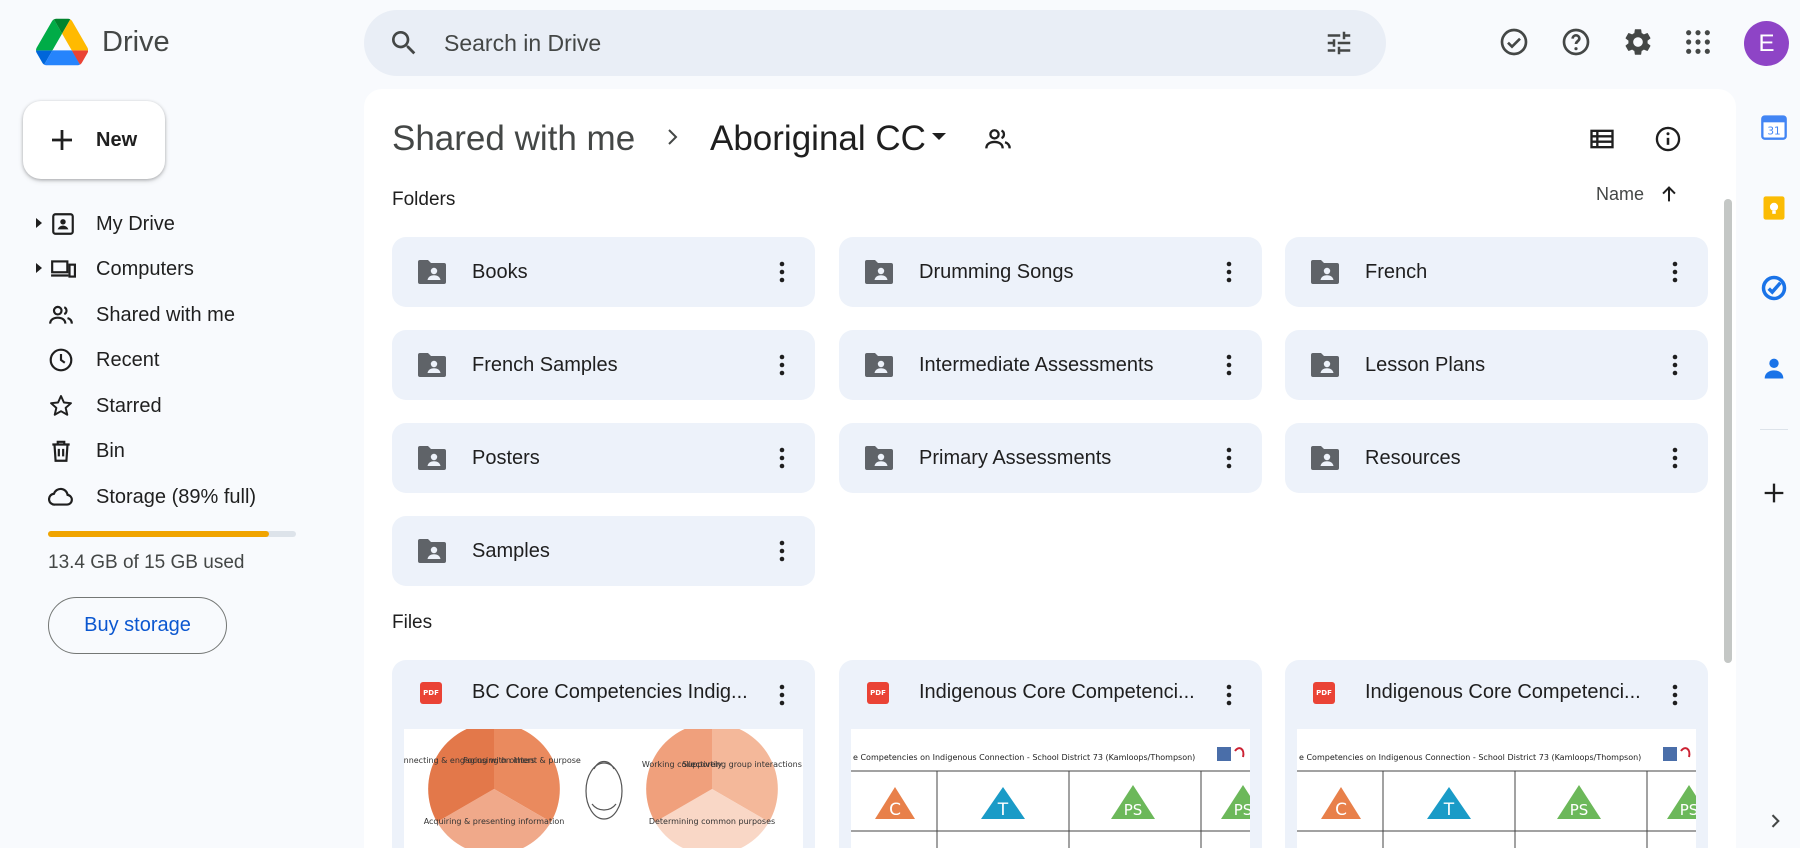  What do you see at coordinates (1774, 288) in the screenshot?
I see `tasks-icon` at bounding box center [1774, 288].